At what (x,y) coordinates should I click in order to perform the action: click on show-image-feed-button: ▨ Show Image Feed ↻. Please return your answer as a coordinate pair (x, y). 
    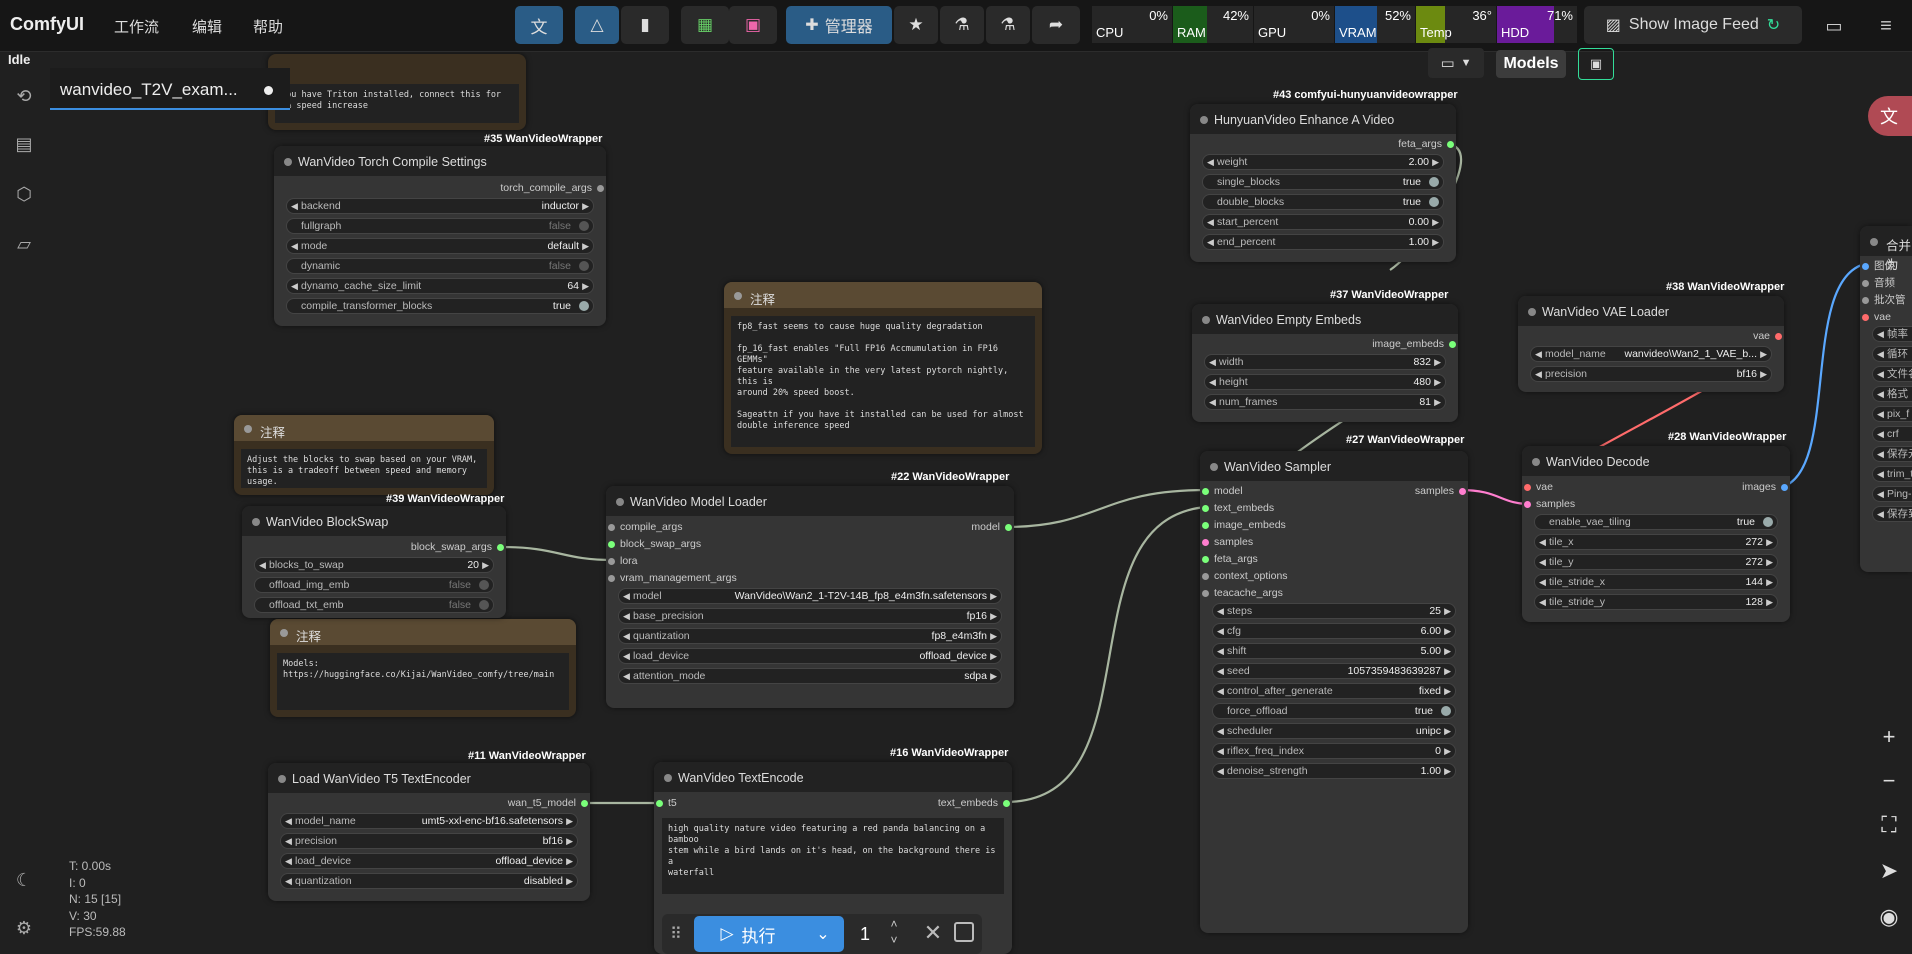
    Looking at the image, I should click on (1693, 25).